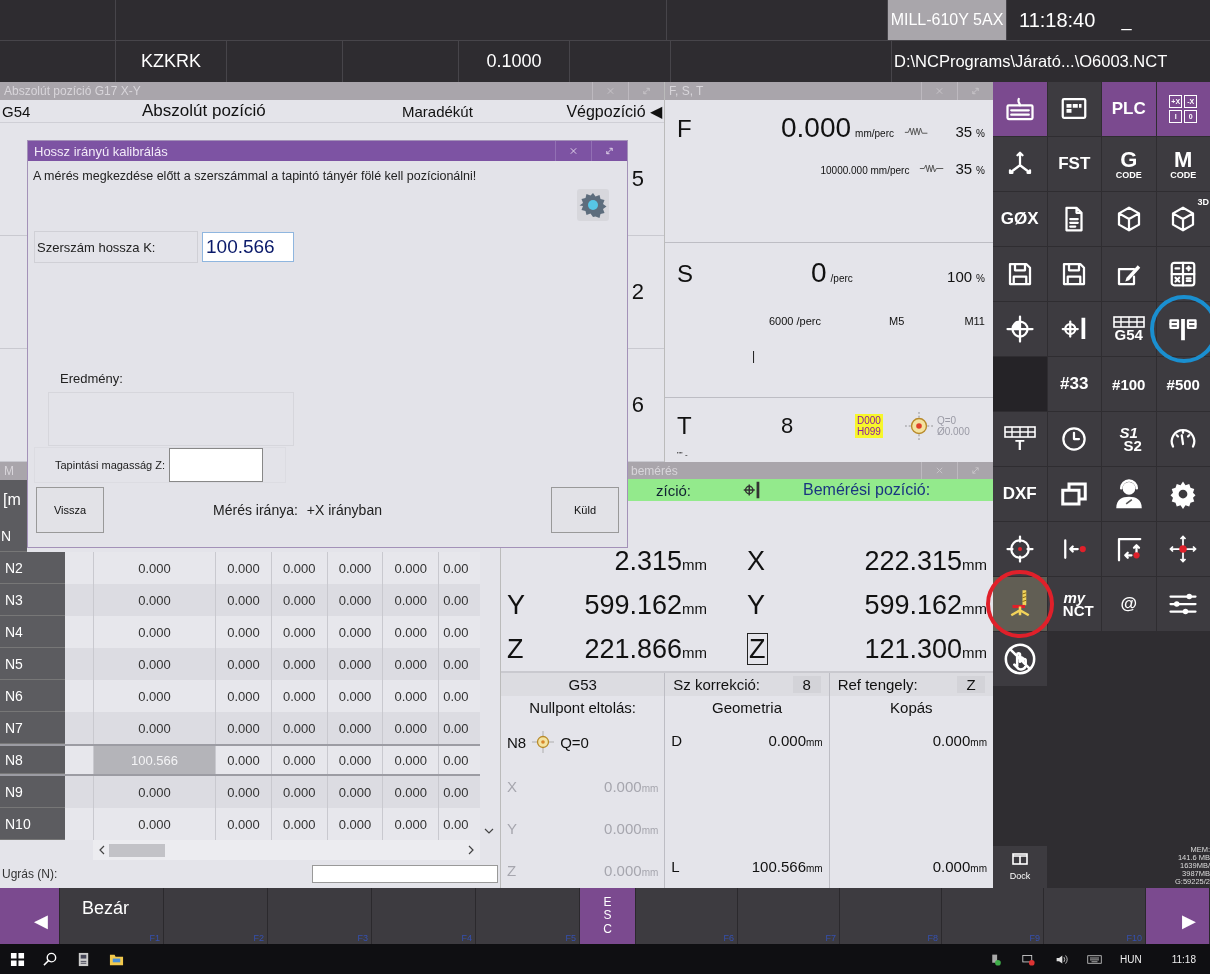 Image resolution: width=1210 pixels, height=974 pixels. I want to click on table-row: N8 100.566 0.000 0.000 0.000 0.000 0.00, so click(240, 760).